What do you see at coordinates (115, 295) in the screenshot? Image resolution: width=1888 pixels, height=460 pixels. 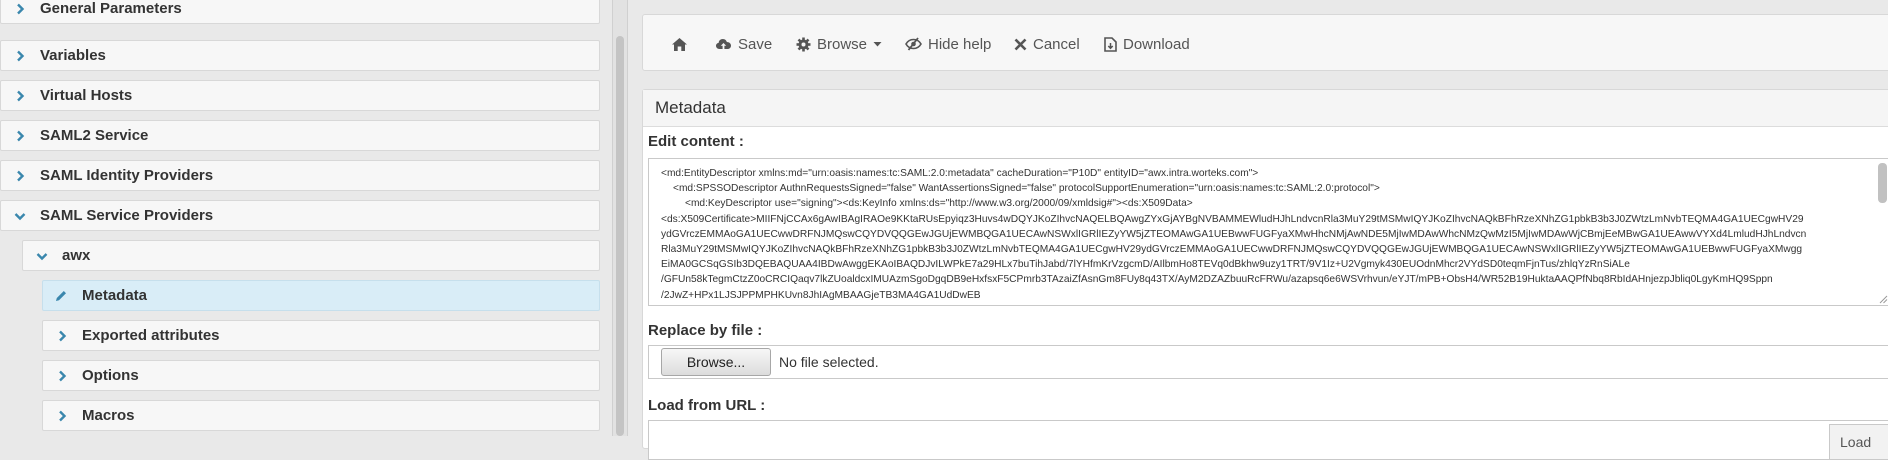 I see `tree-item-label: Metadata` at bounding box center [115, 295].